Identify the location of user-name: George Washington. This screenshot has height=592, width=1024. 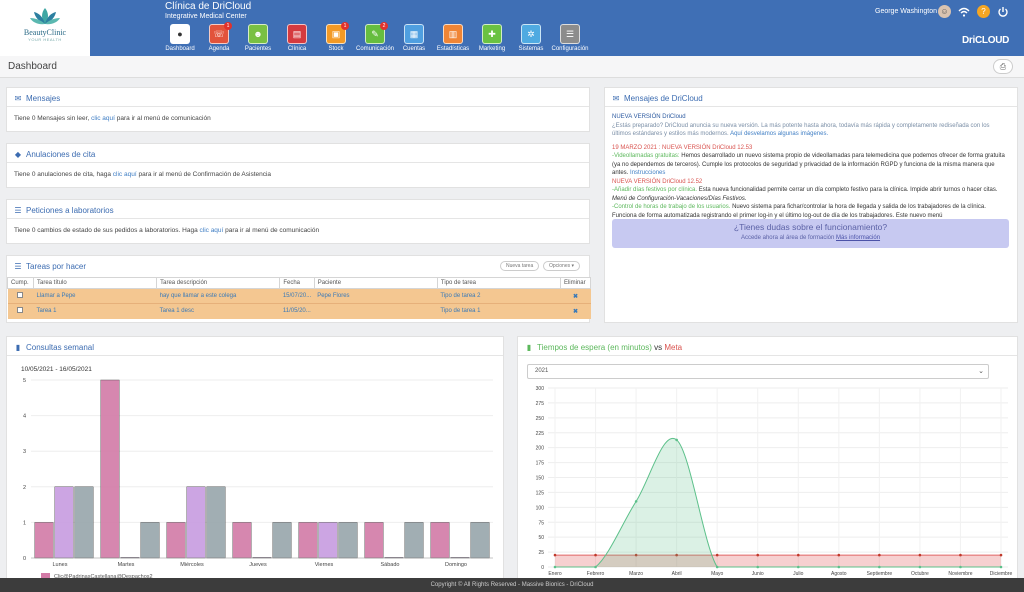
(906, 11).